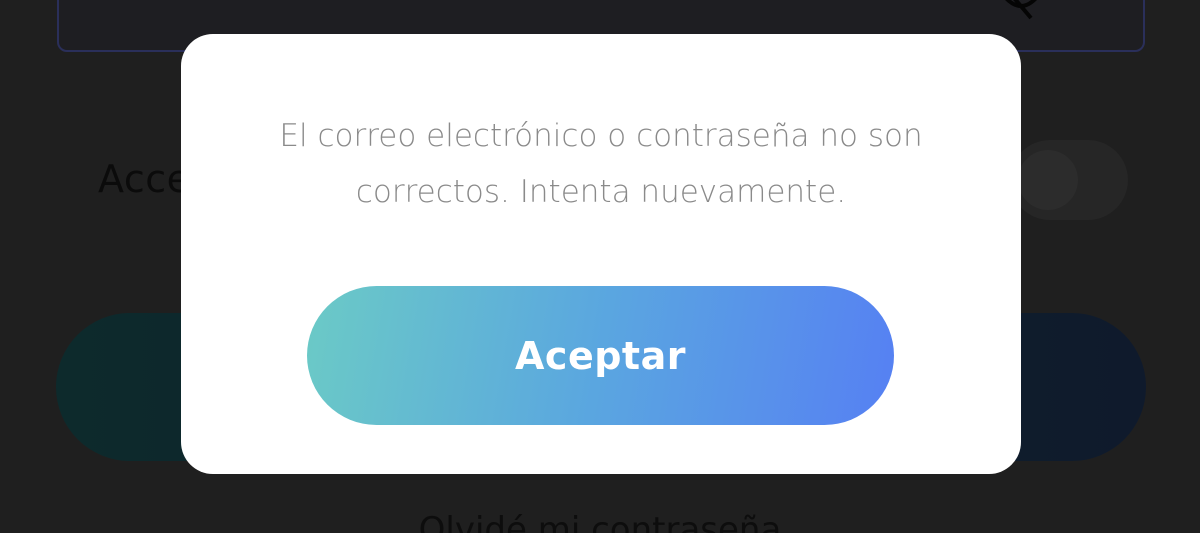 The image size is (1200, 533). What do you see at coordinates (1048, 180) in the screenshot?
I see `toggle-knob` at bounding box center [1048, 180].